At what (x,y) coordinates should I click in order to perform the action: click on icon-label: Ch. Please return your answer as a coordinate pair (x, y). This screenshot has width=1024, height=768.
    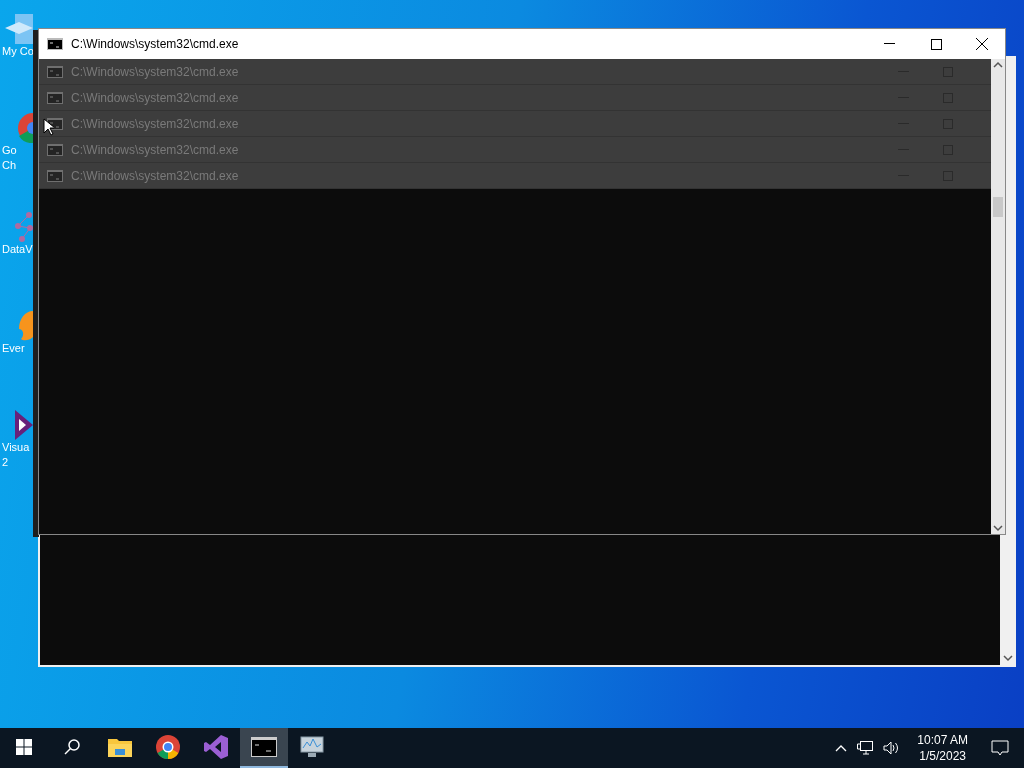
    Looking at the image, I should click on (9, 165).